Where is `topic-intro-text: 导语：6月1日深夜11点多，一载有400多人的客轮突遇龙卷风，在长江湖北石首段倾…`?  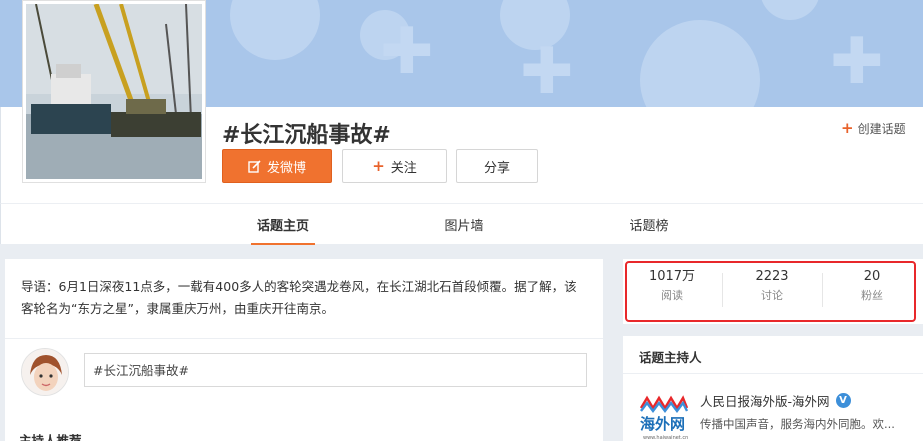 topic-intro-text: 导语：6月1日深夜11点多，一载有400多人的客轮突遇龙卷风，在长江湖北石首段倾… is located at coordinates (299, 297).